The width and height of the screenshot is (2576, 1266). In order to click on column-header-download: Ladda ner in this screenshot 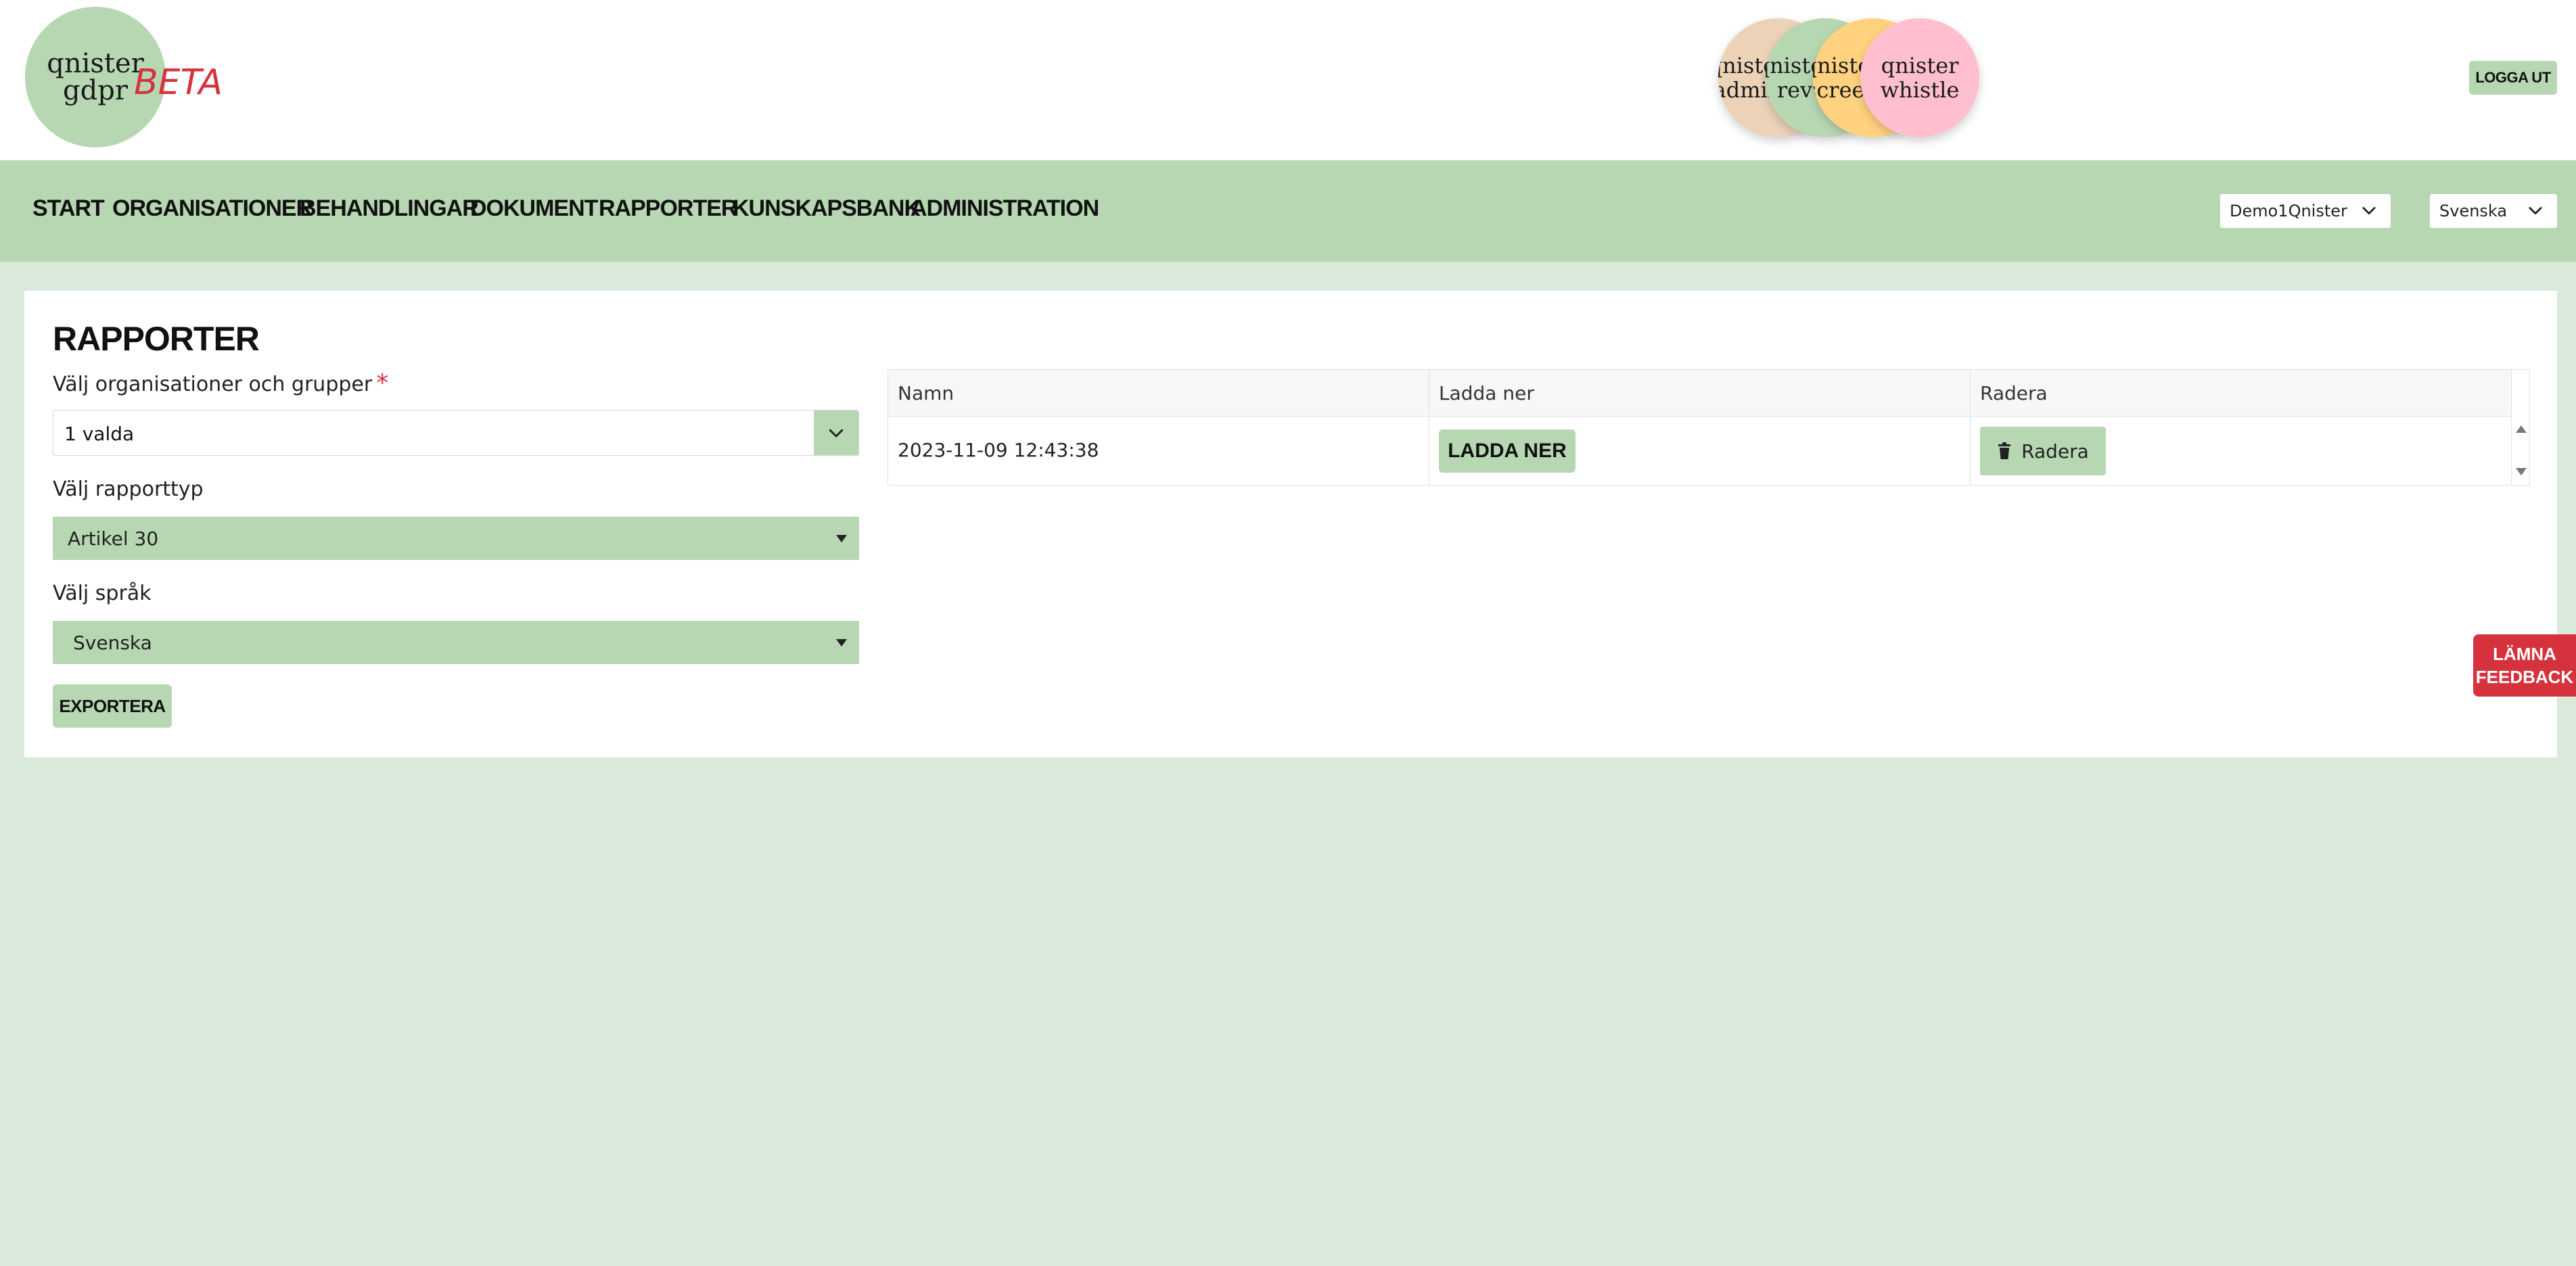, I will do `click(1700, 393)`.